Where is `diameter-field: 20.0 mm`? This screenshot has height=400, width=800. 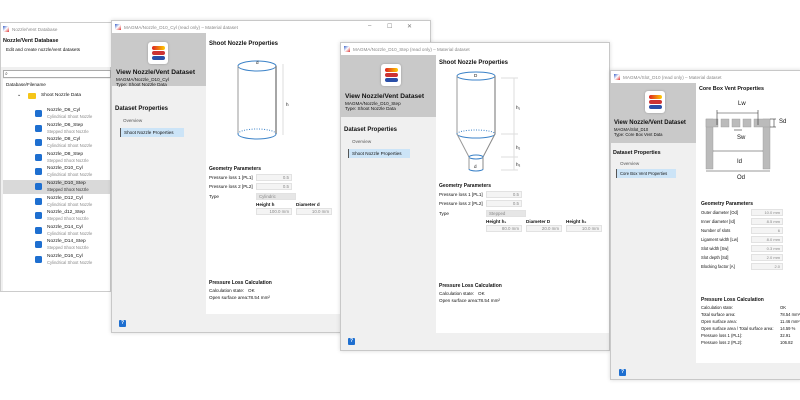
diameter-field: 20.0 mm is located at coordinates (544, 228).